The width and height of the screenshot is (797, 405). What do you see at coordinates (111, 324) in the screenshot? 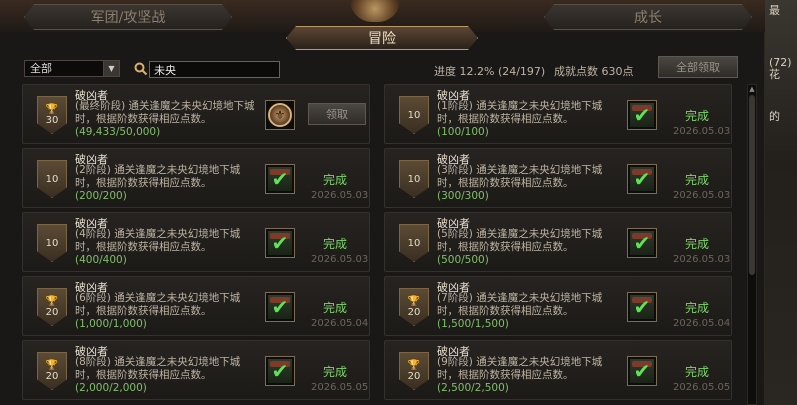
I see `progress-count: (1,000/1,000)` at bounding box center [111, 324].